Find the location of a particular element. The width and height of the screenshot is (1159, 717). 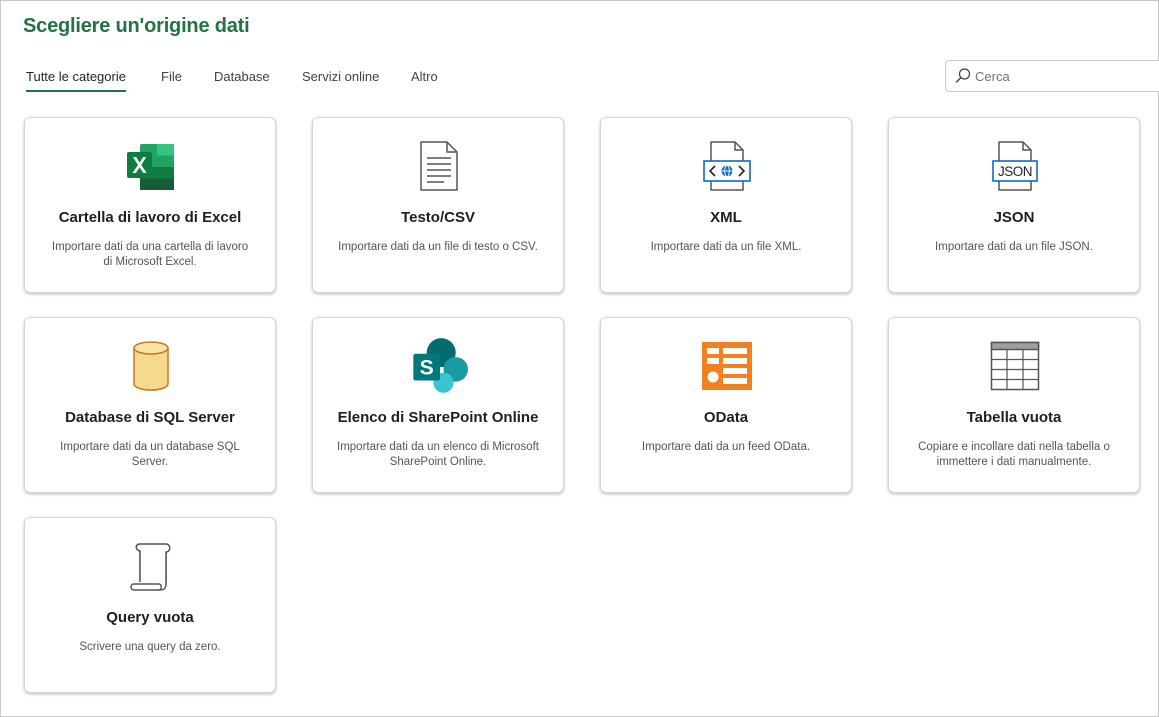

source-card-title: Testo/CSV is located at coordinates (438, 217).